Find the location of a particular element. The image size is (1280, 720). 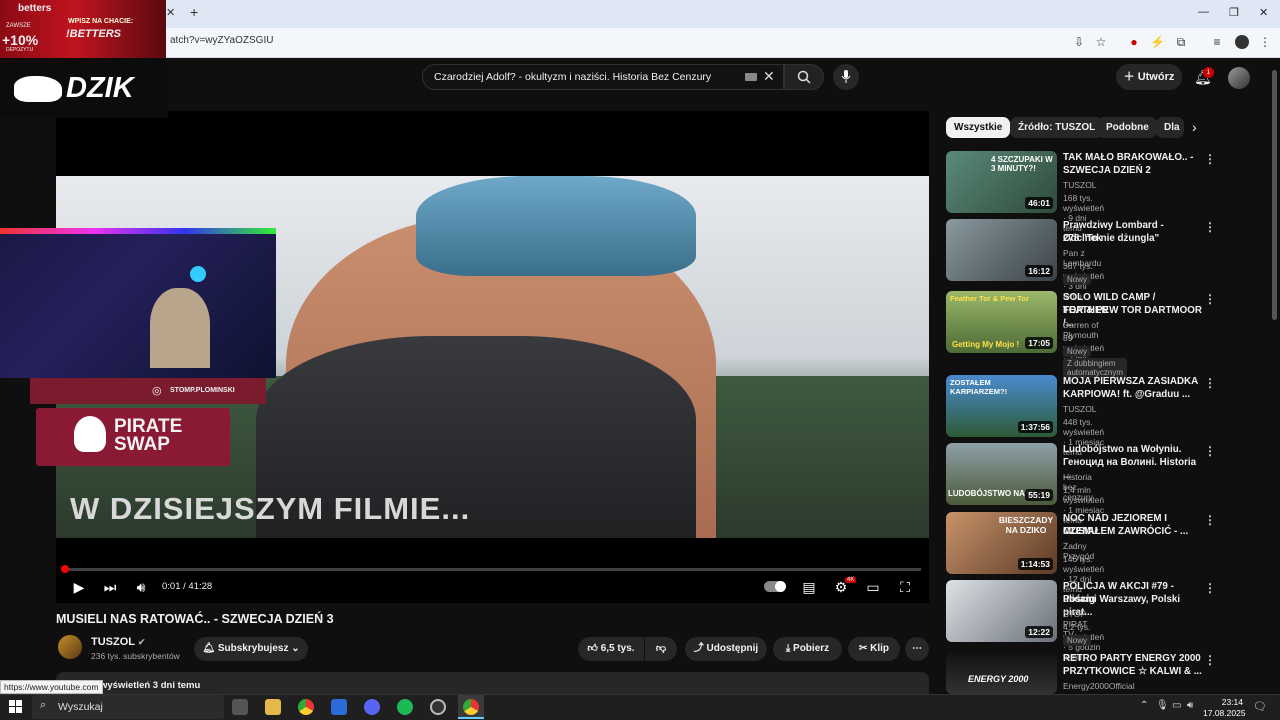

microphone-tray-icon: 🎙︎ is located at coordinates (1162, 705).